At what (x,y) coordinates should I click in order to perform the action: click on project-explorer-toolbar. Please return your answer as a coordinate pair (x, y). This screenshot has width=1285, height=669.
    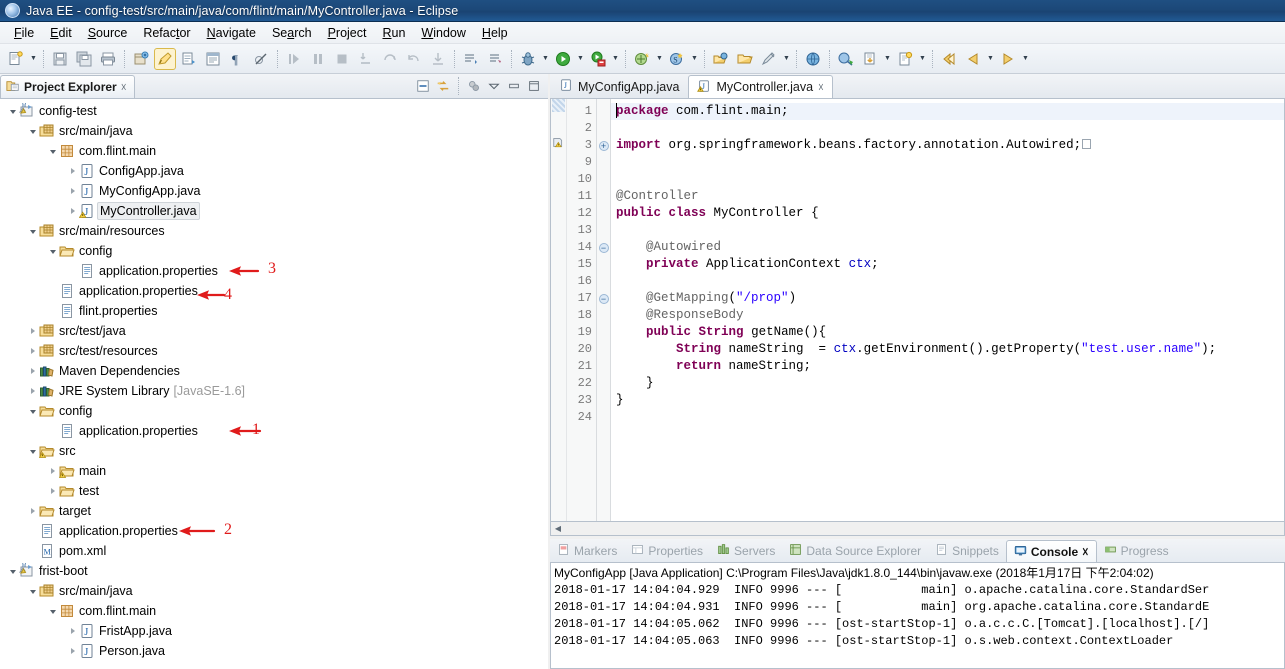
    Looking at the image, I should click on (481, 86).